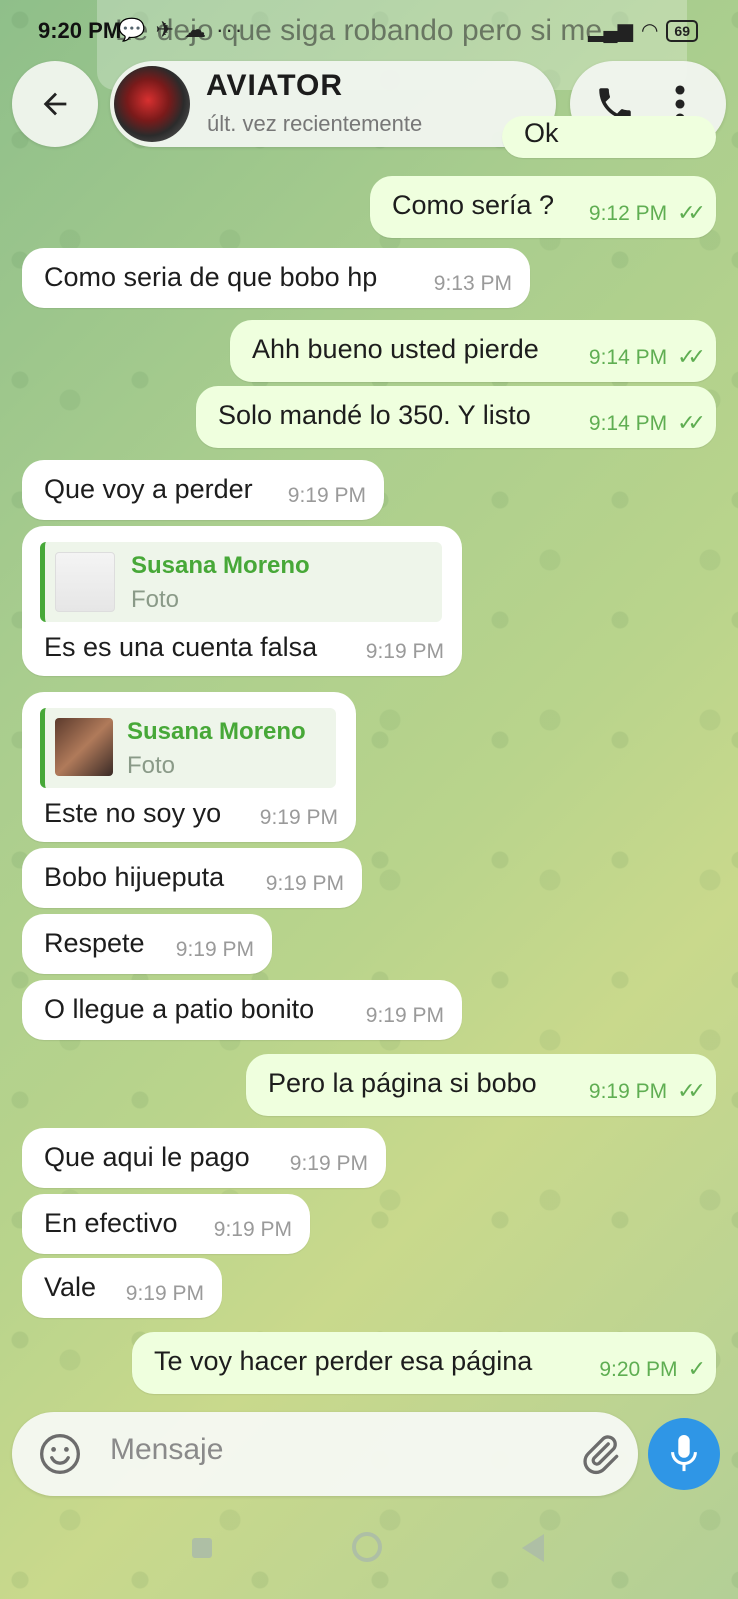 The width and height of the screenshot is (738, 1599). Describe the element at coordinates (211, 277) in the screenshot. I see `message-text: Como seria de que bobo hp` at that location.